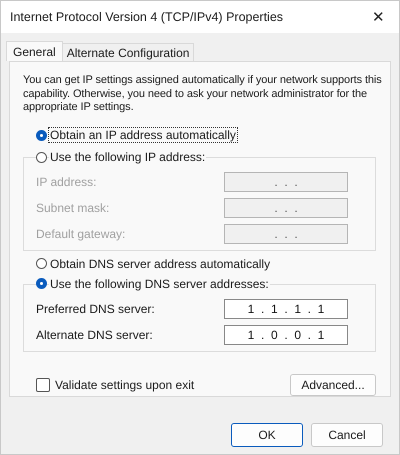 The width and height of the screenshot is (400, 455). I want to click on close-button: ✕, so click(378, 17).